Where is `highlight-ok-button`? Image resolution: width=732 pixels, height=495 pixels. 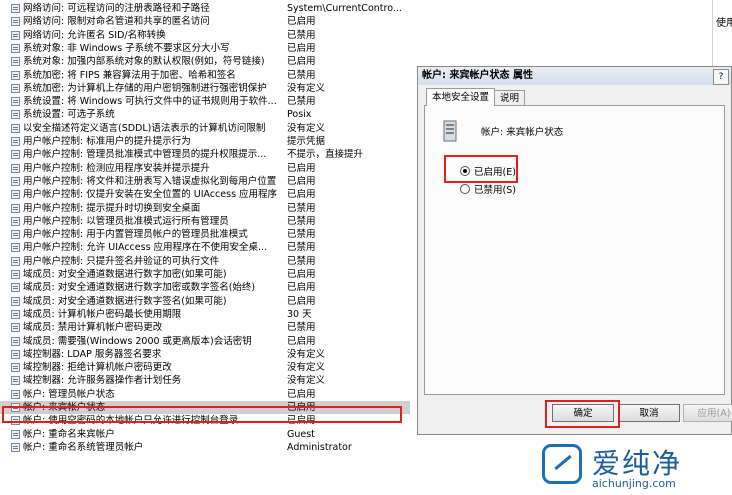 highlight-ok-button is located at coordinates (582, 414).